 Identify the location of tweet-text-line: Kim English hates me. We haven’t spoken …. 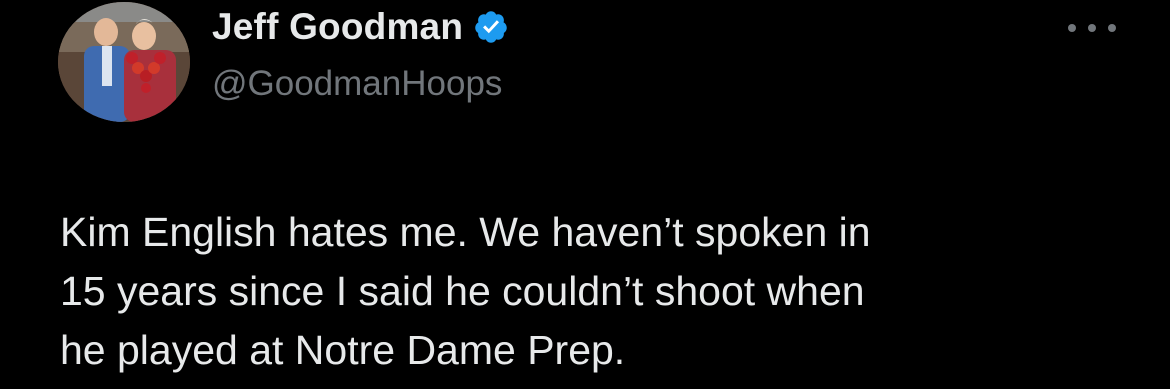
(465, 232).